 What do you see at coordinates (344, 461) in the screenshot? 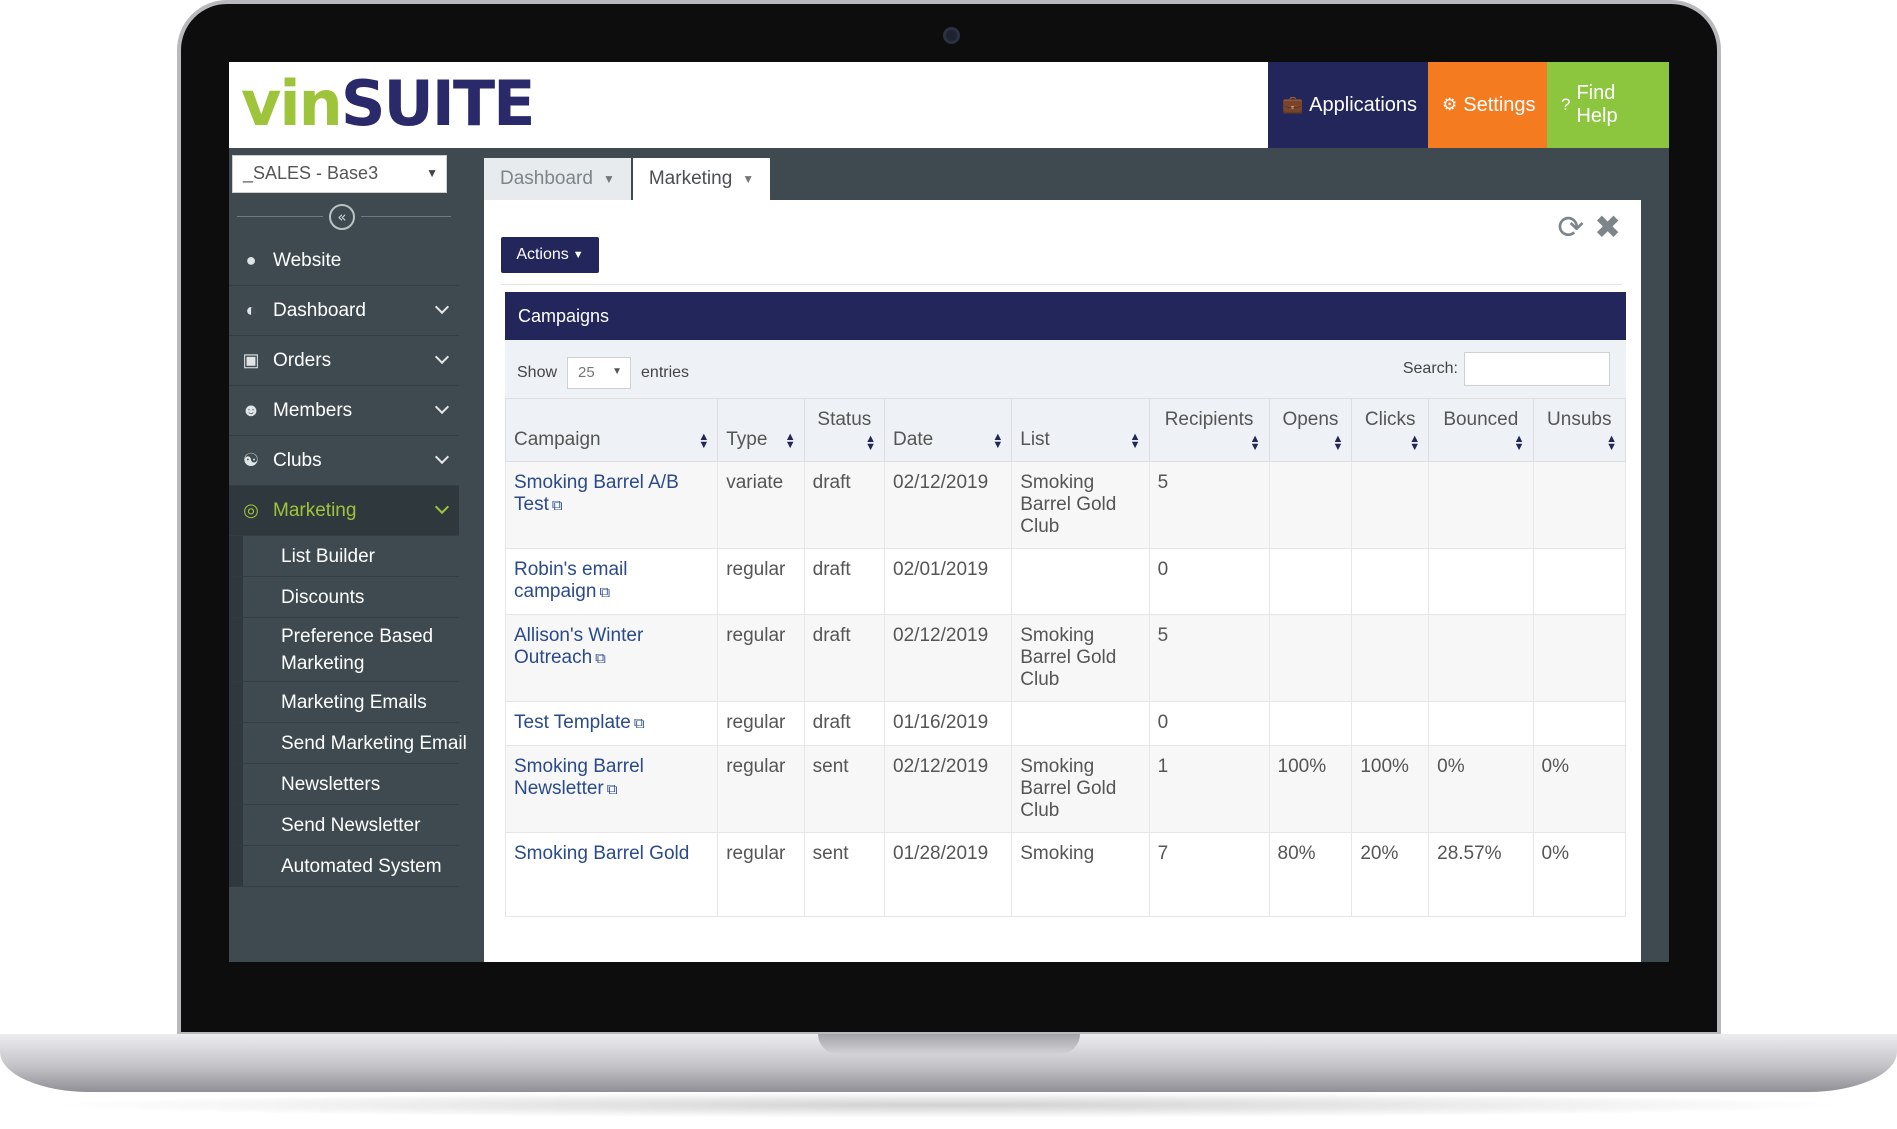
I see `sidebar-item-clubs: ☯ Clubs` at bounding box center [344, 461].